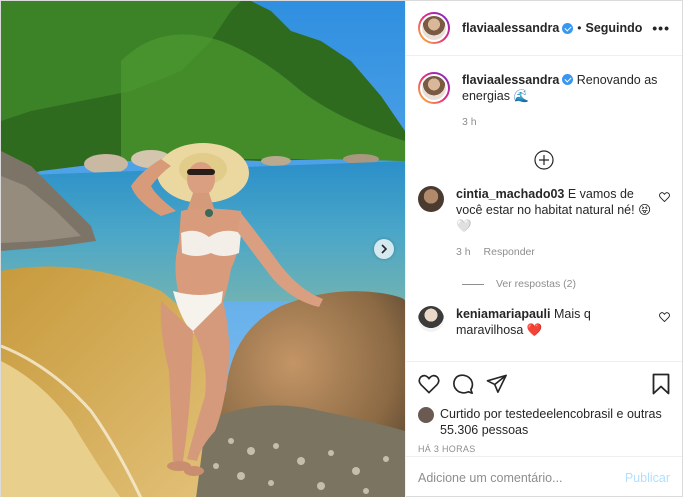  I want to click on chevron-right-icon, so click(384, 249).